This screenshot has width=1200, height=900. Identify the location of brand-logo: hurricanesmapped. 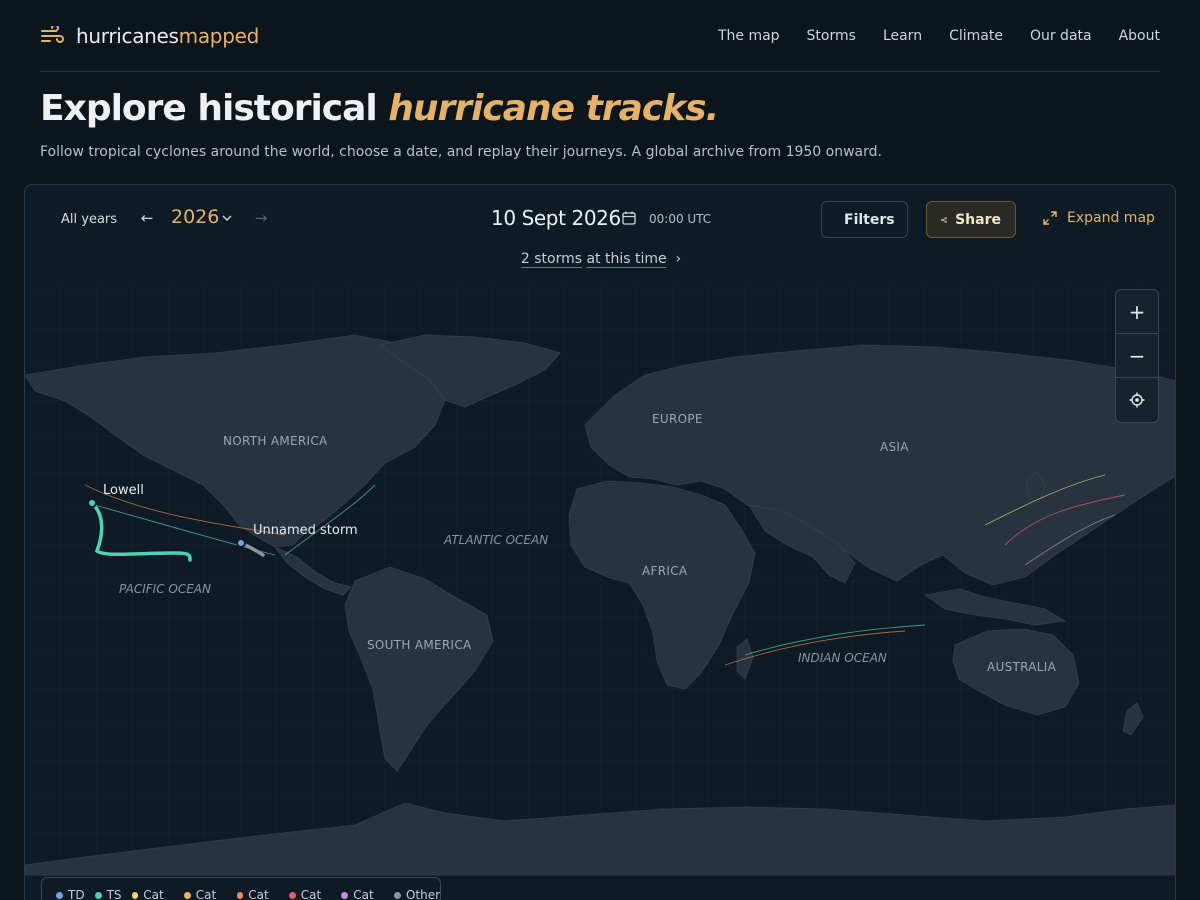
(149, 36).